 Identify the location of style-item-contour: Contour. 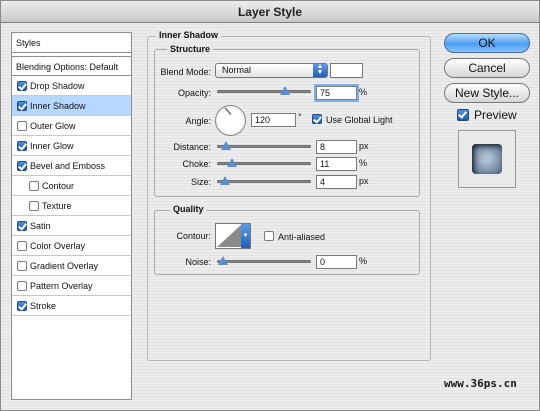
(71, 186).